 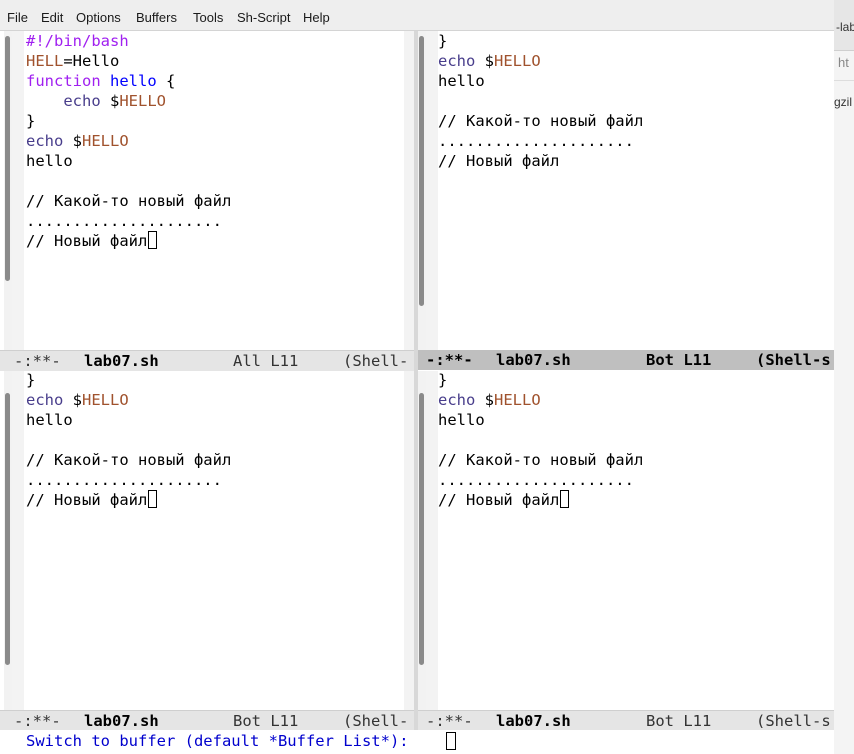 What do you see at coordinates (87, 500) in the screenshot?
I see `comment-text: // Новый файл` at bounding box center [87, 500].